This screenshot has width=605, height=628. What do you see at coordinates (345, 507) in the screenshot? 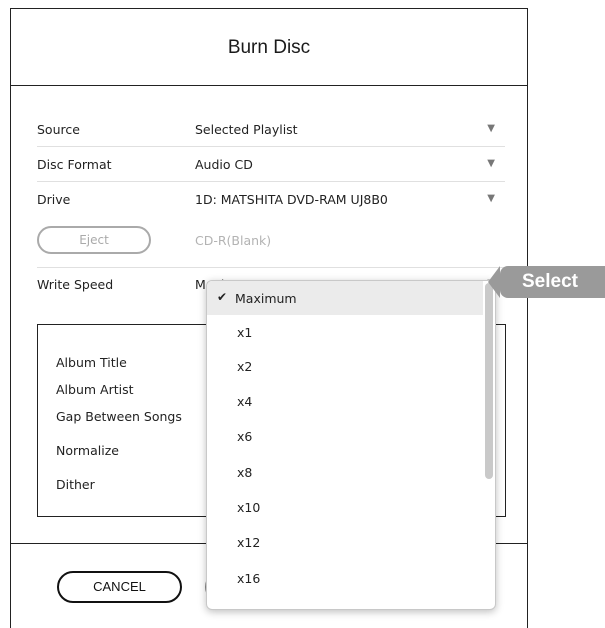
I see `dropdown-option: x10` at bounding box center [345, 507].